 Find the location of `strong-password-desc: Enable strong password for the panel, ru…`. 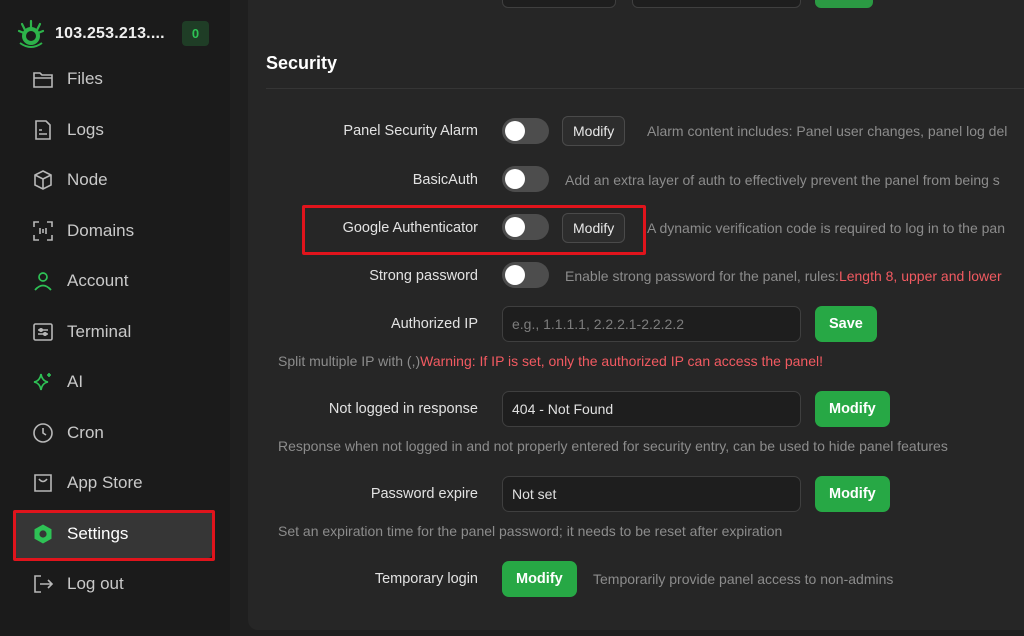

strong-password-desc: Enable strong password for the panel, ru… is located at coordinates (783, 276).